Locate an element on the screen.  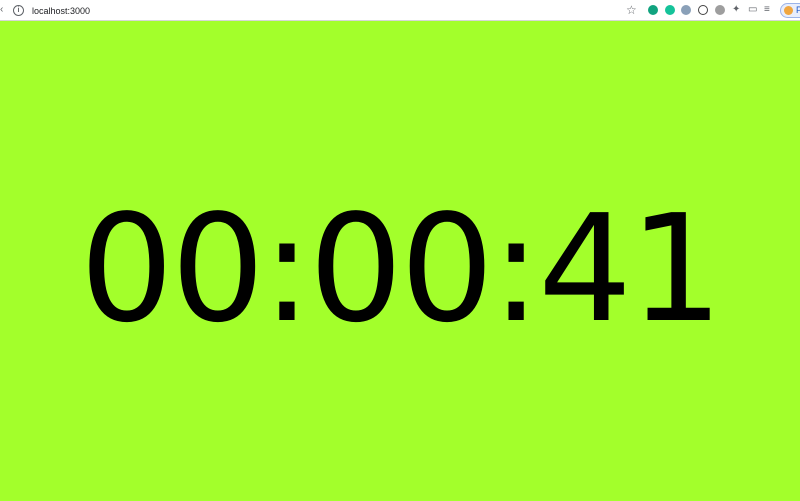
script-icon is located at coordinates (686, 10).